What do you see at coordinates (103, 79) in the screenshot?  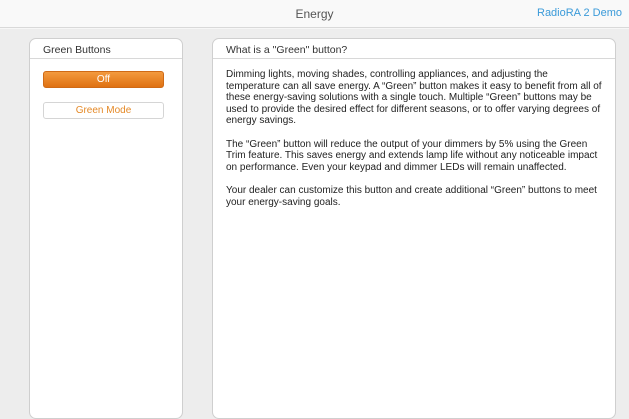 I see `off-button: Off` at bounding box center [103, 79].